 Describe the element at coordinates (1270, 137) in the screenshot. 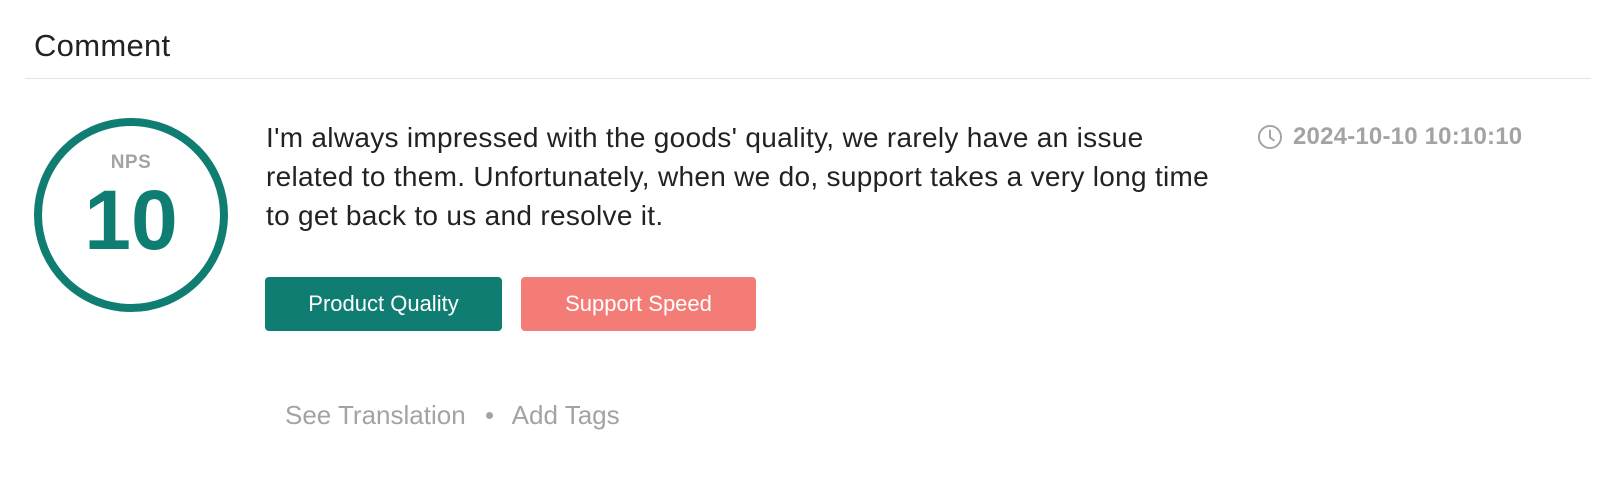

I see `clock-icon` at that location.